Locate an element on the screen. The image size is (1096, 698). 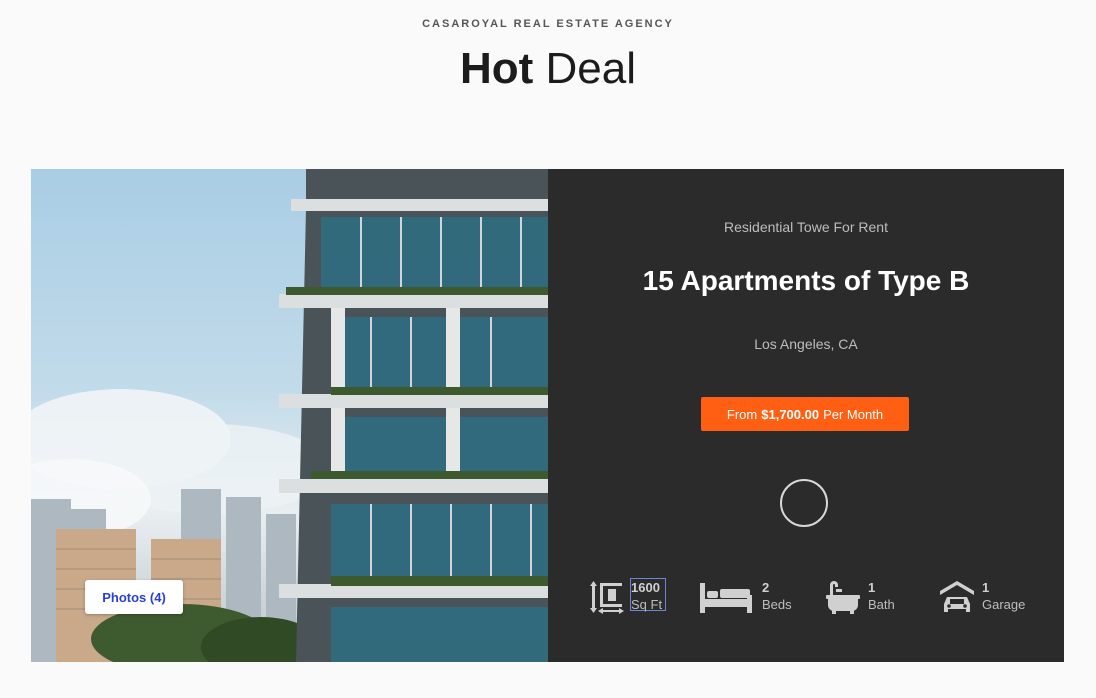
listing-features: 1600 Sq Ft 2 Beds 1 Bath 1 Garage is located at coordinates (810, 597).